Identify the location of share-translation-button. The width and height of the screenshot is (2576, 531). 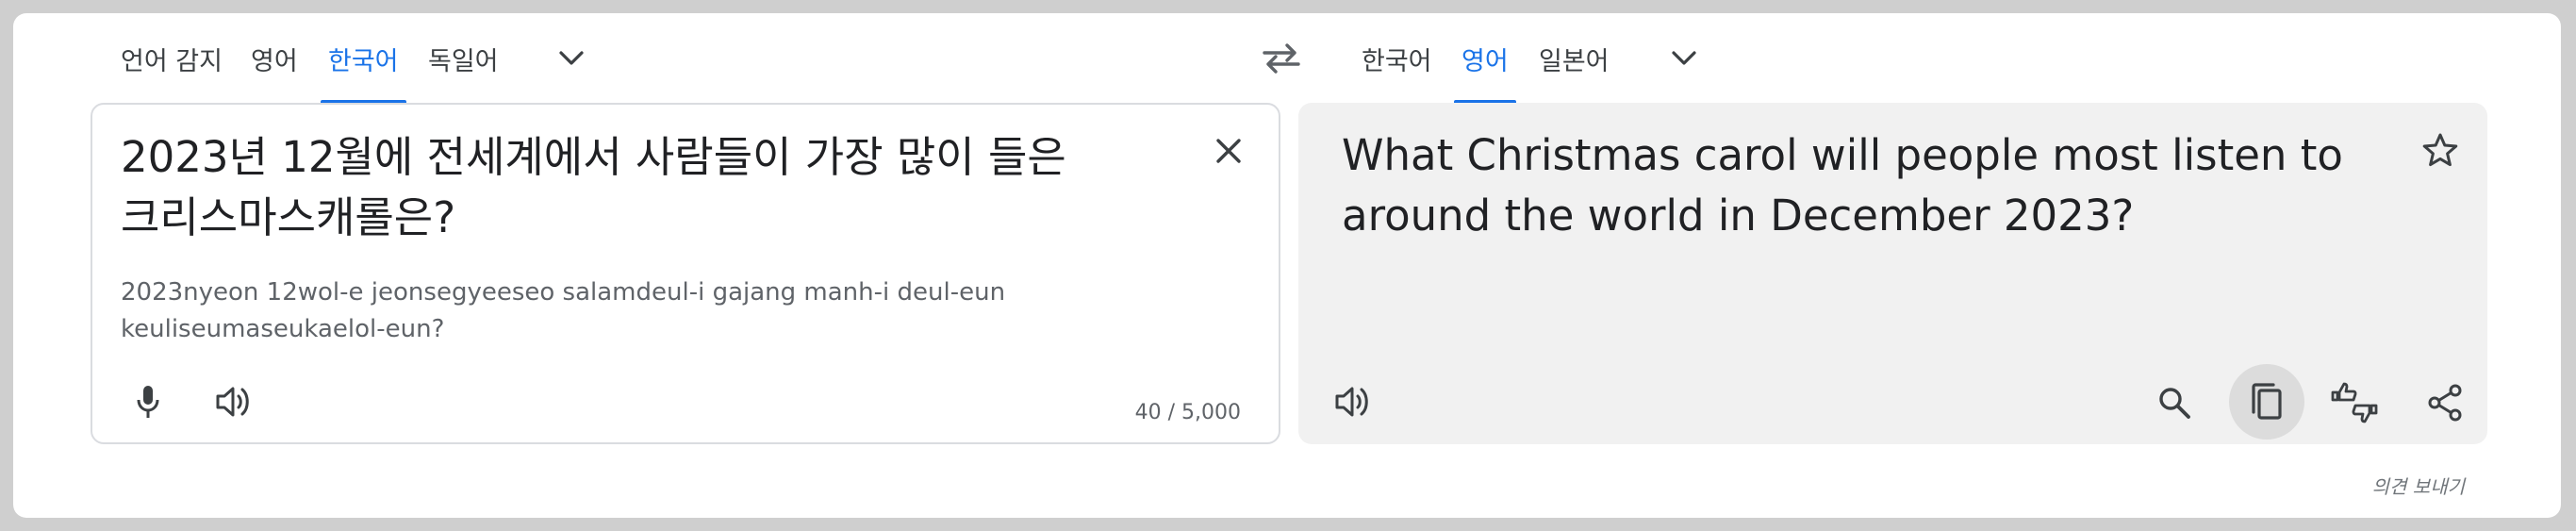
(2444, 402).